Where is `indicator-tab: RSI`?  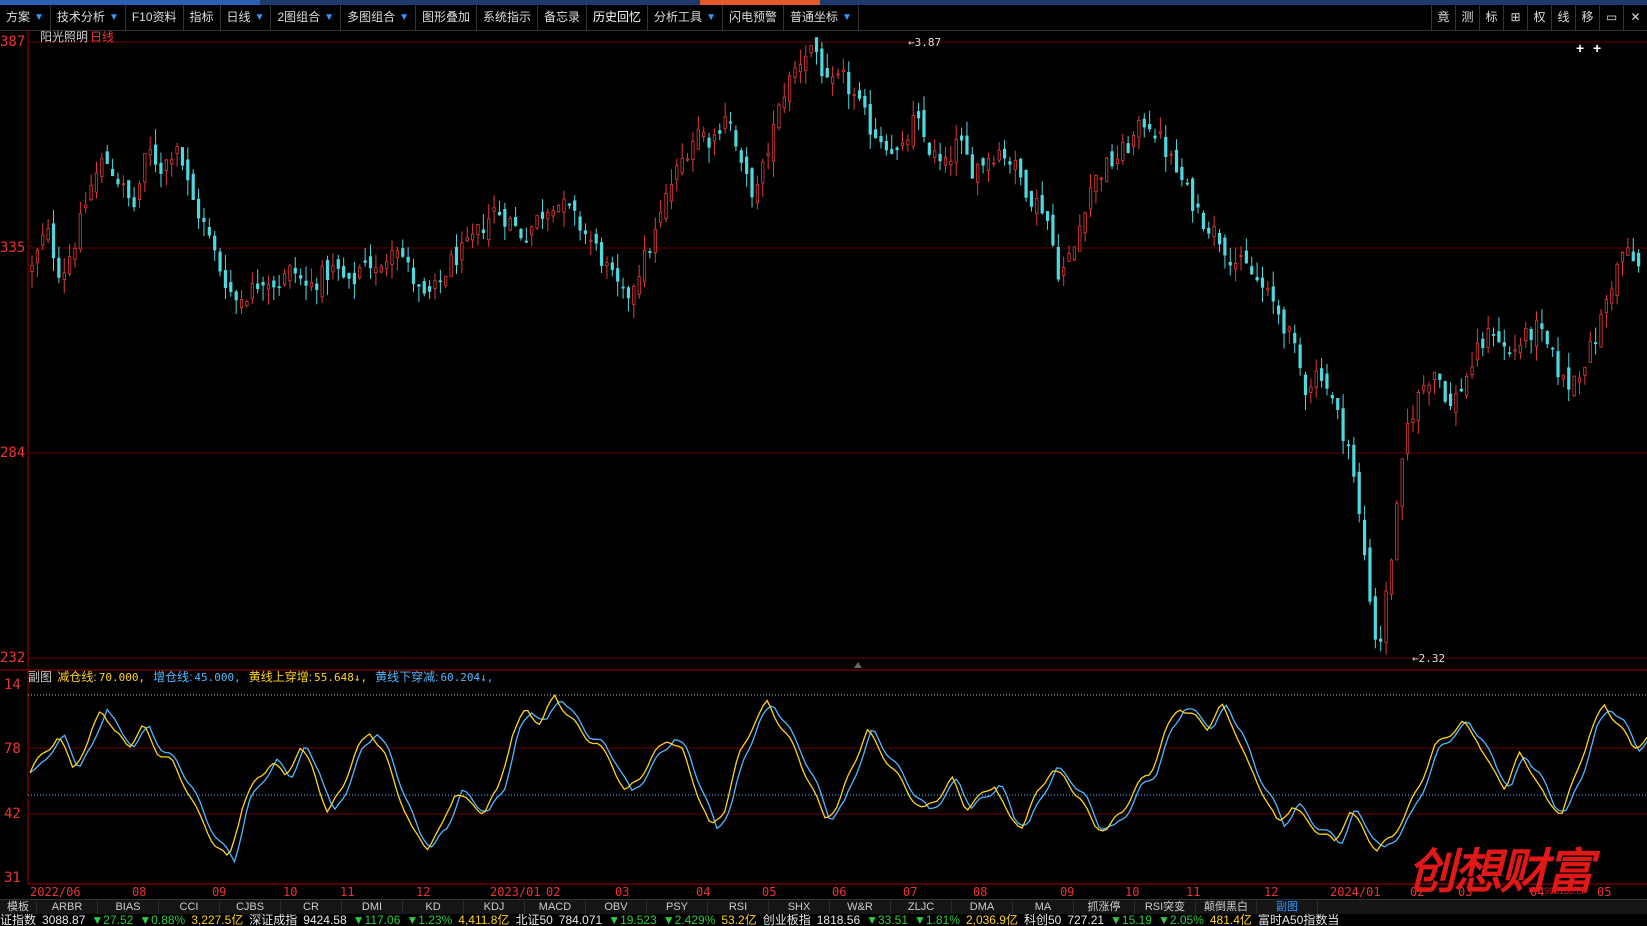
indicator-tab: RSI is located at coordinates (738, 907).